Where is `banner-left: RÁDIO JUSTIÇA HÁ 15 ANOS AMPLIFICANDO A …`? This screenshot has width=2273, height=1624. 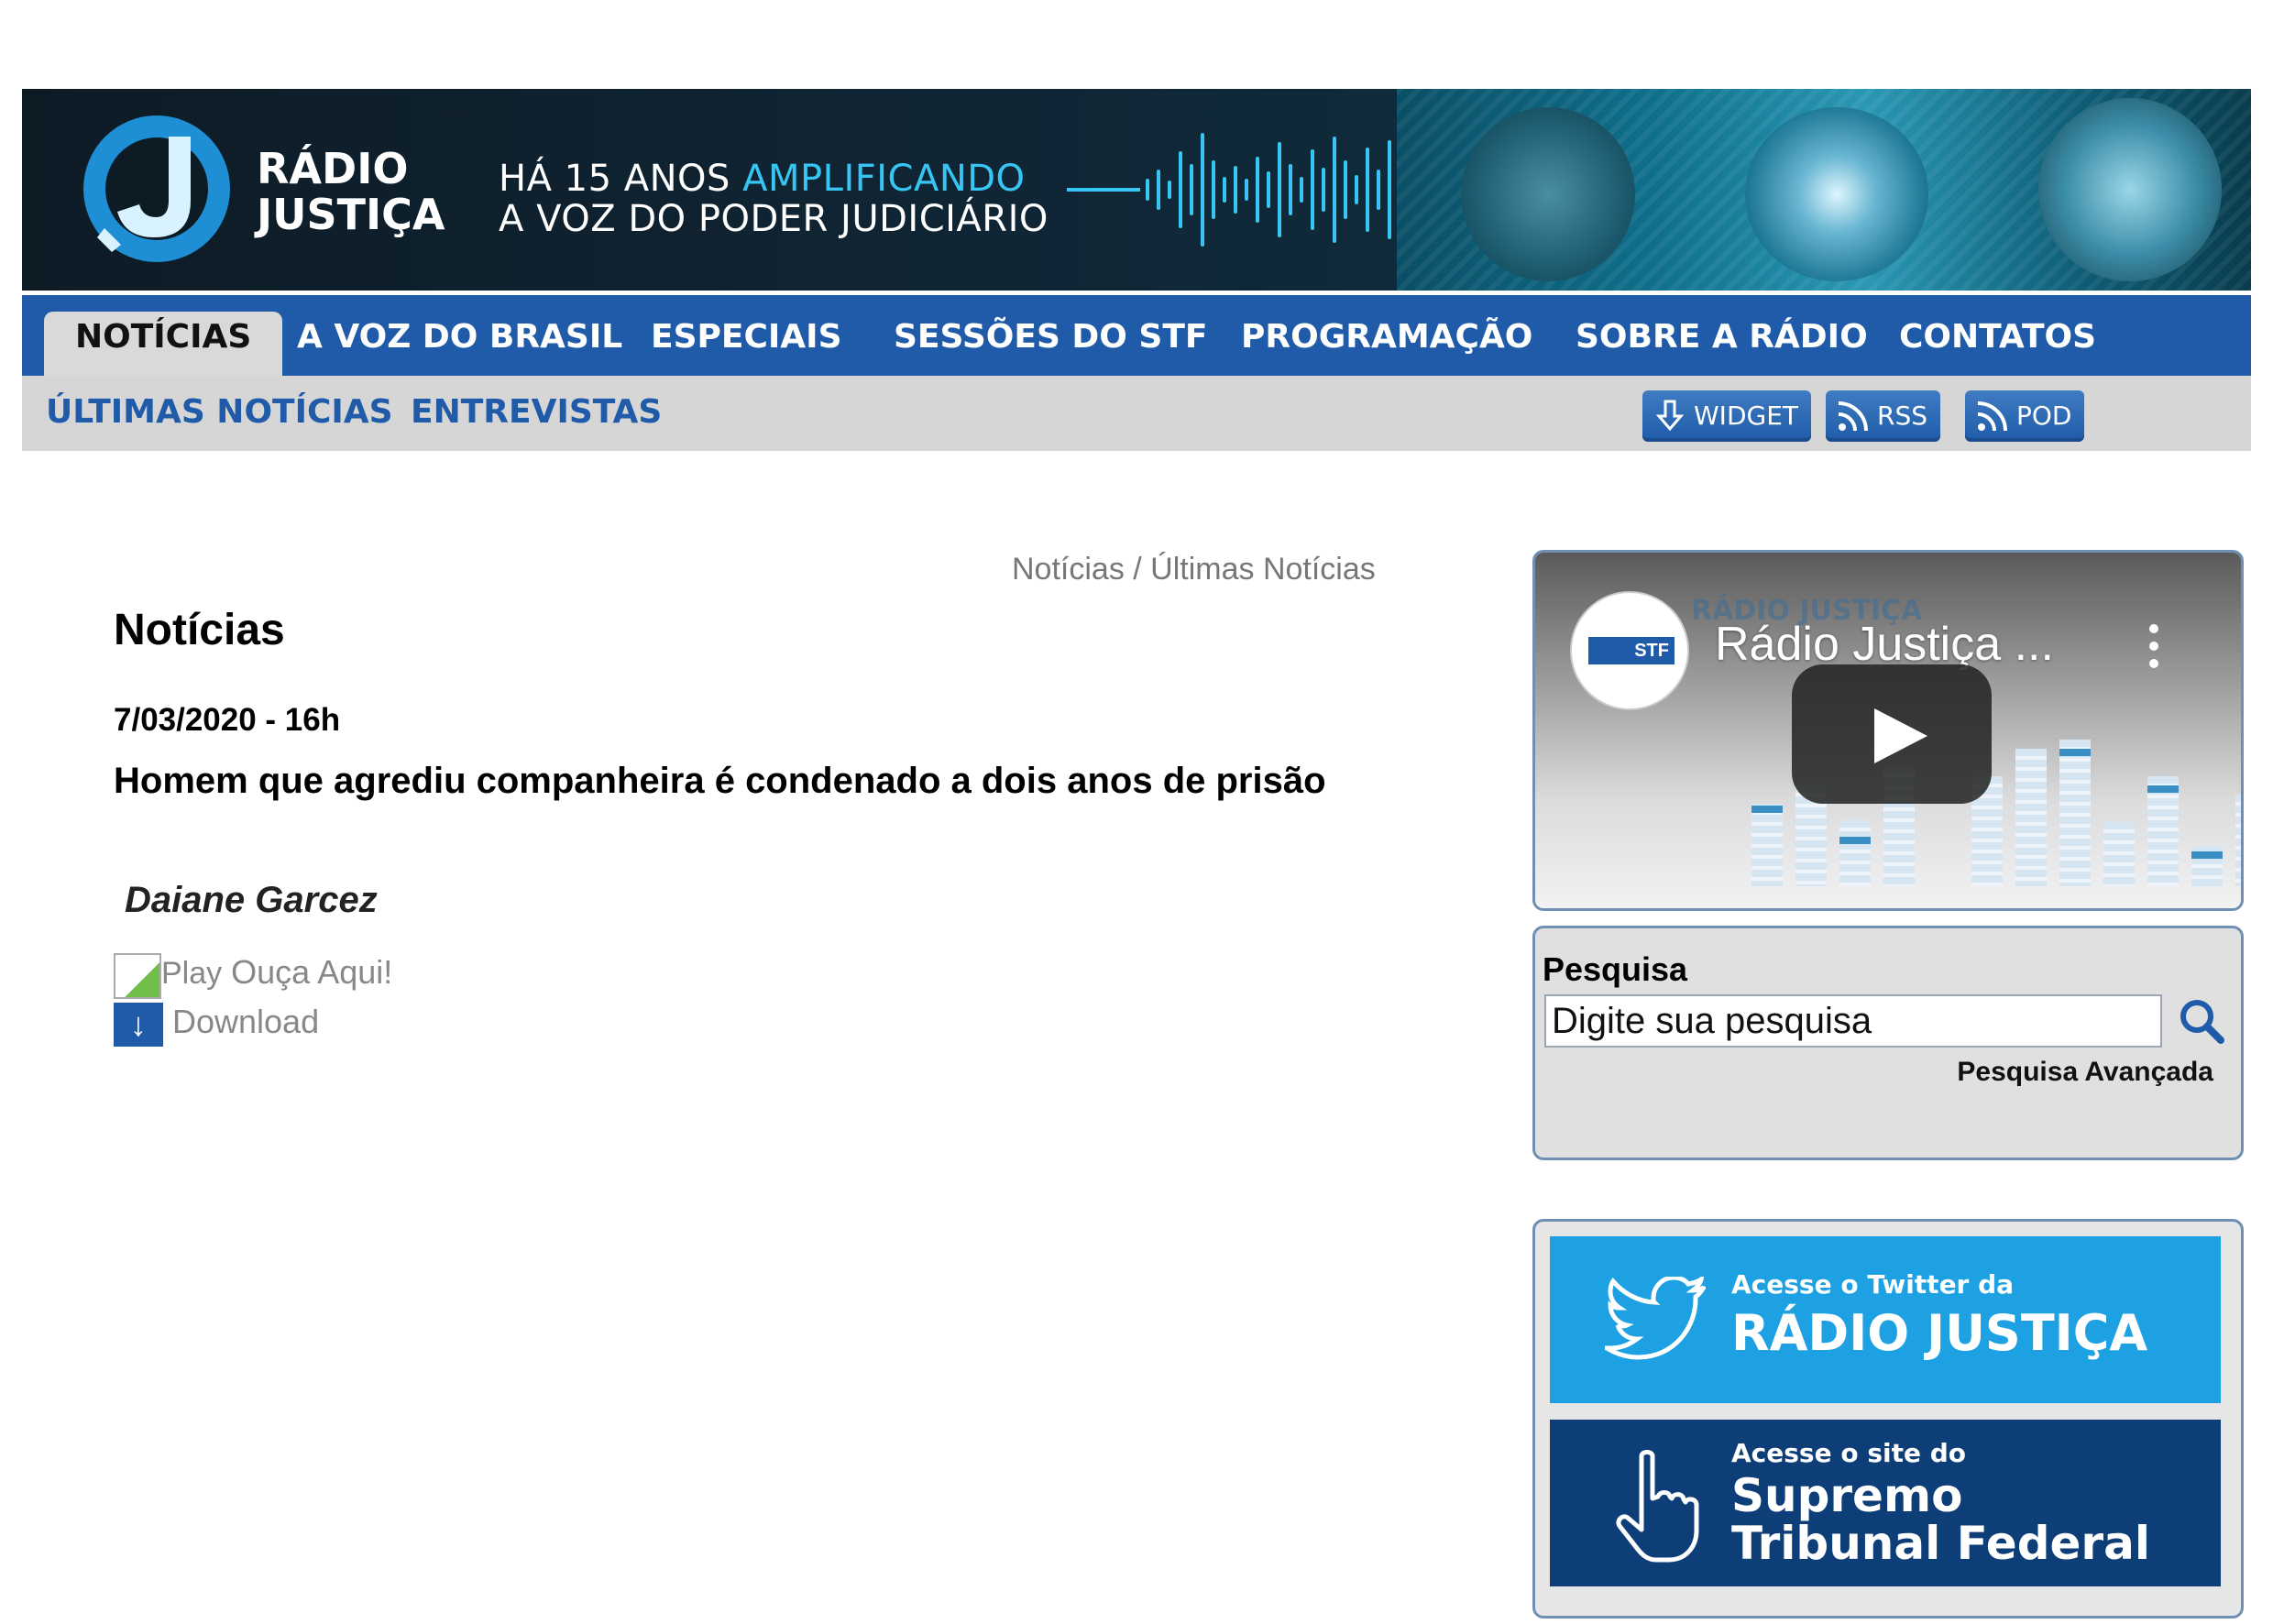 banner-left: RÁDIO JUSTIÇA HÁ 15 ANOS AMPLIFICANDO A … is located at coordinates (717, 190).